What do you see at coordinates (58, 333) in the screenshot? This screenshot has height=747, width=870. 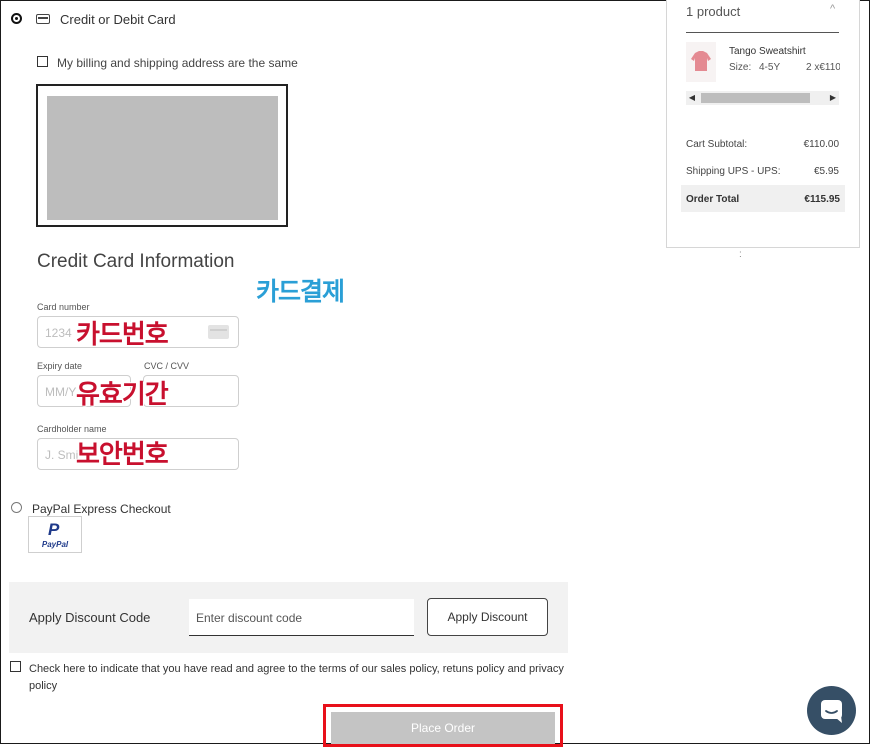 I see `card-number-placeholder: 1234` at bounding box center [58, 333].